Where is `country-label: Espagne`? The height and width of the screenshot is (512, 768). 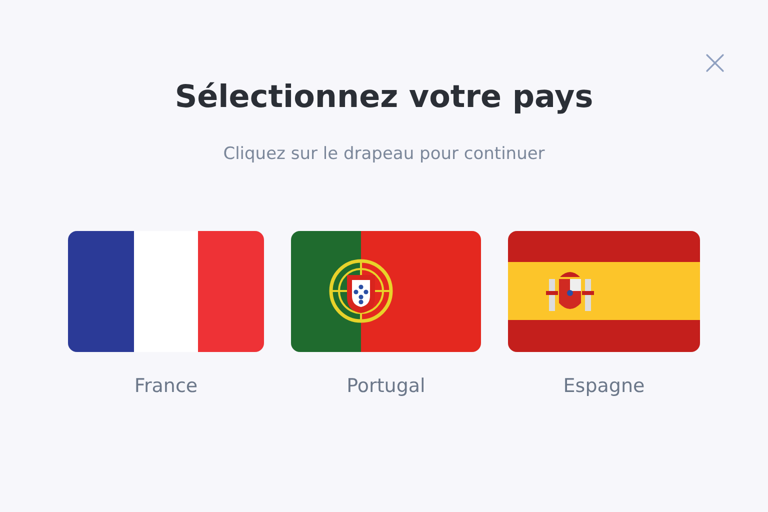 country-label: Espagne is located at coordinates (604, 386).